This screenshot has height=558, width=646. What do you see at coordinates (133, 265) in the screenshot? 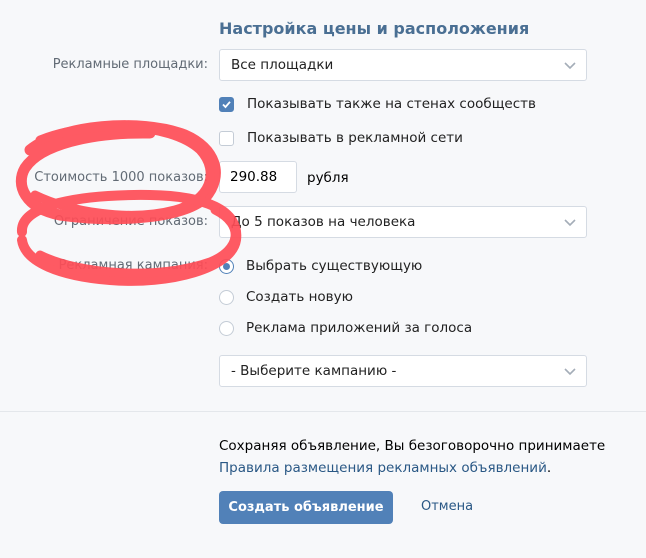
I see `campaign-label: Рекламная кампания:` at bounding box center [133, 265].